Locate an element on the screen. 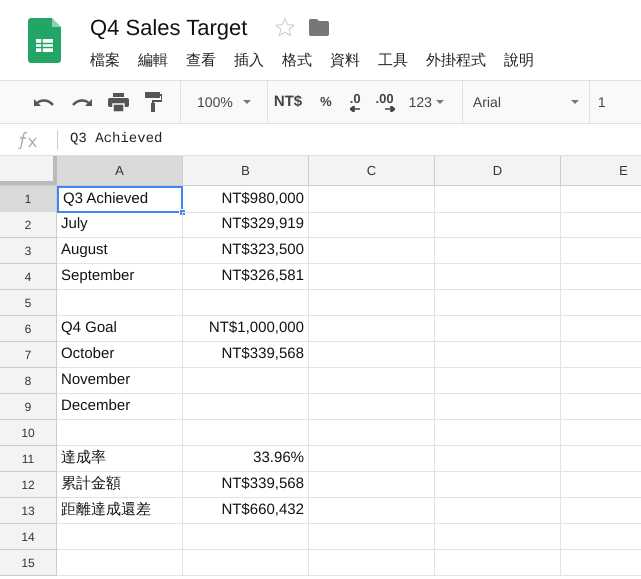  table-cell: September is located at coordinates (120, 277).